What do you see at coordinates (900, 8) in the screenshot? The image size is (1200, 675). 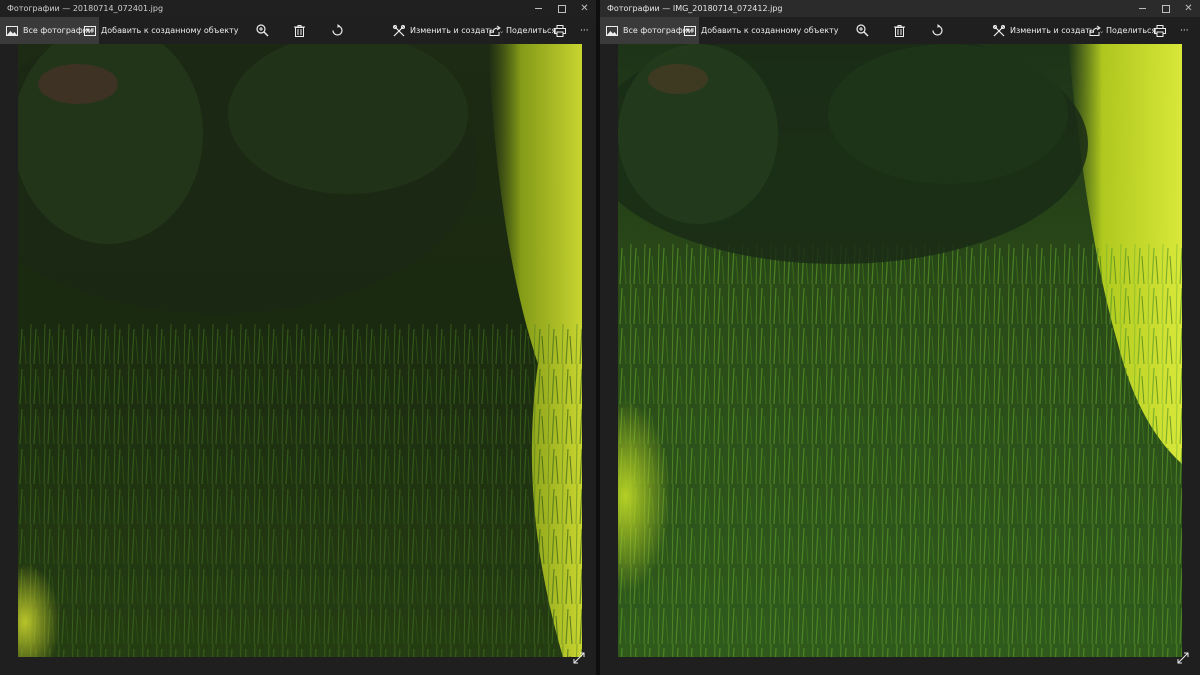 I see `title-bar: Фотографии — IMG_20180714_072412.jpg ✕` at bounding box center [900, 8].